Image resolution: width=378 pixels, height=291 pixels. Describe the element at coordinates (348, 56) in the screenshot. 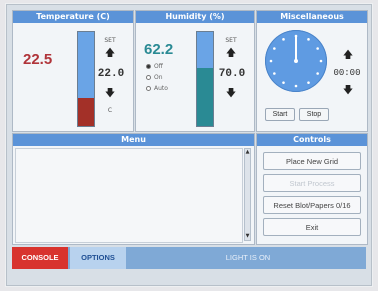

I see `timer-up-icon: 🡅` at that location.